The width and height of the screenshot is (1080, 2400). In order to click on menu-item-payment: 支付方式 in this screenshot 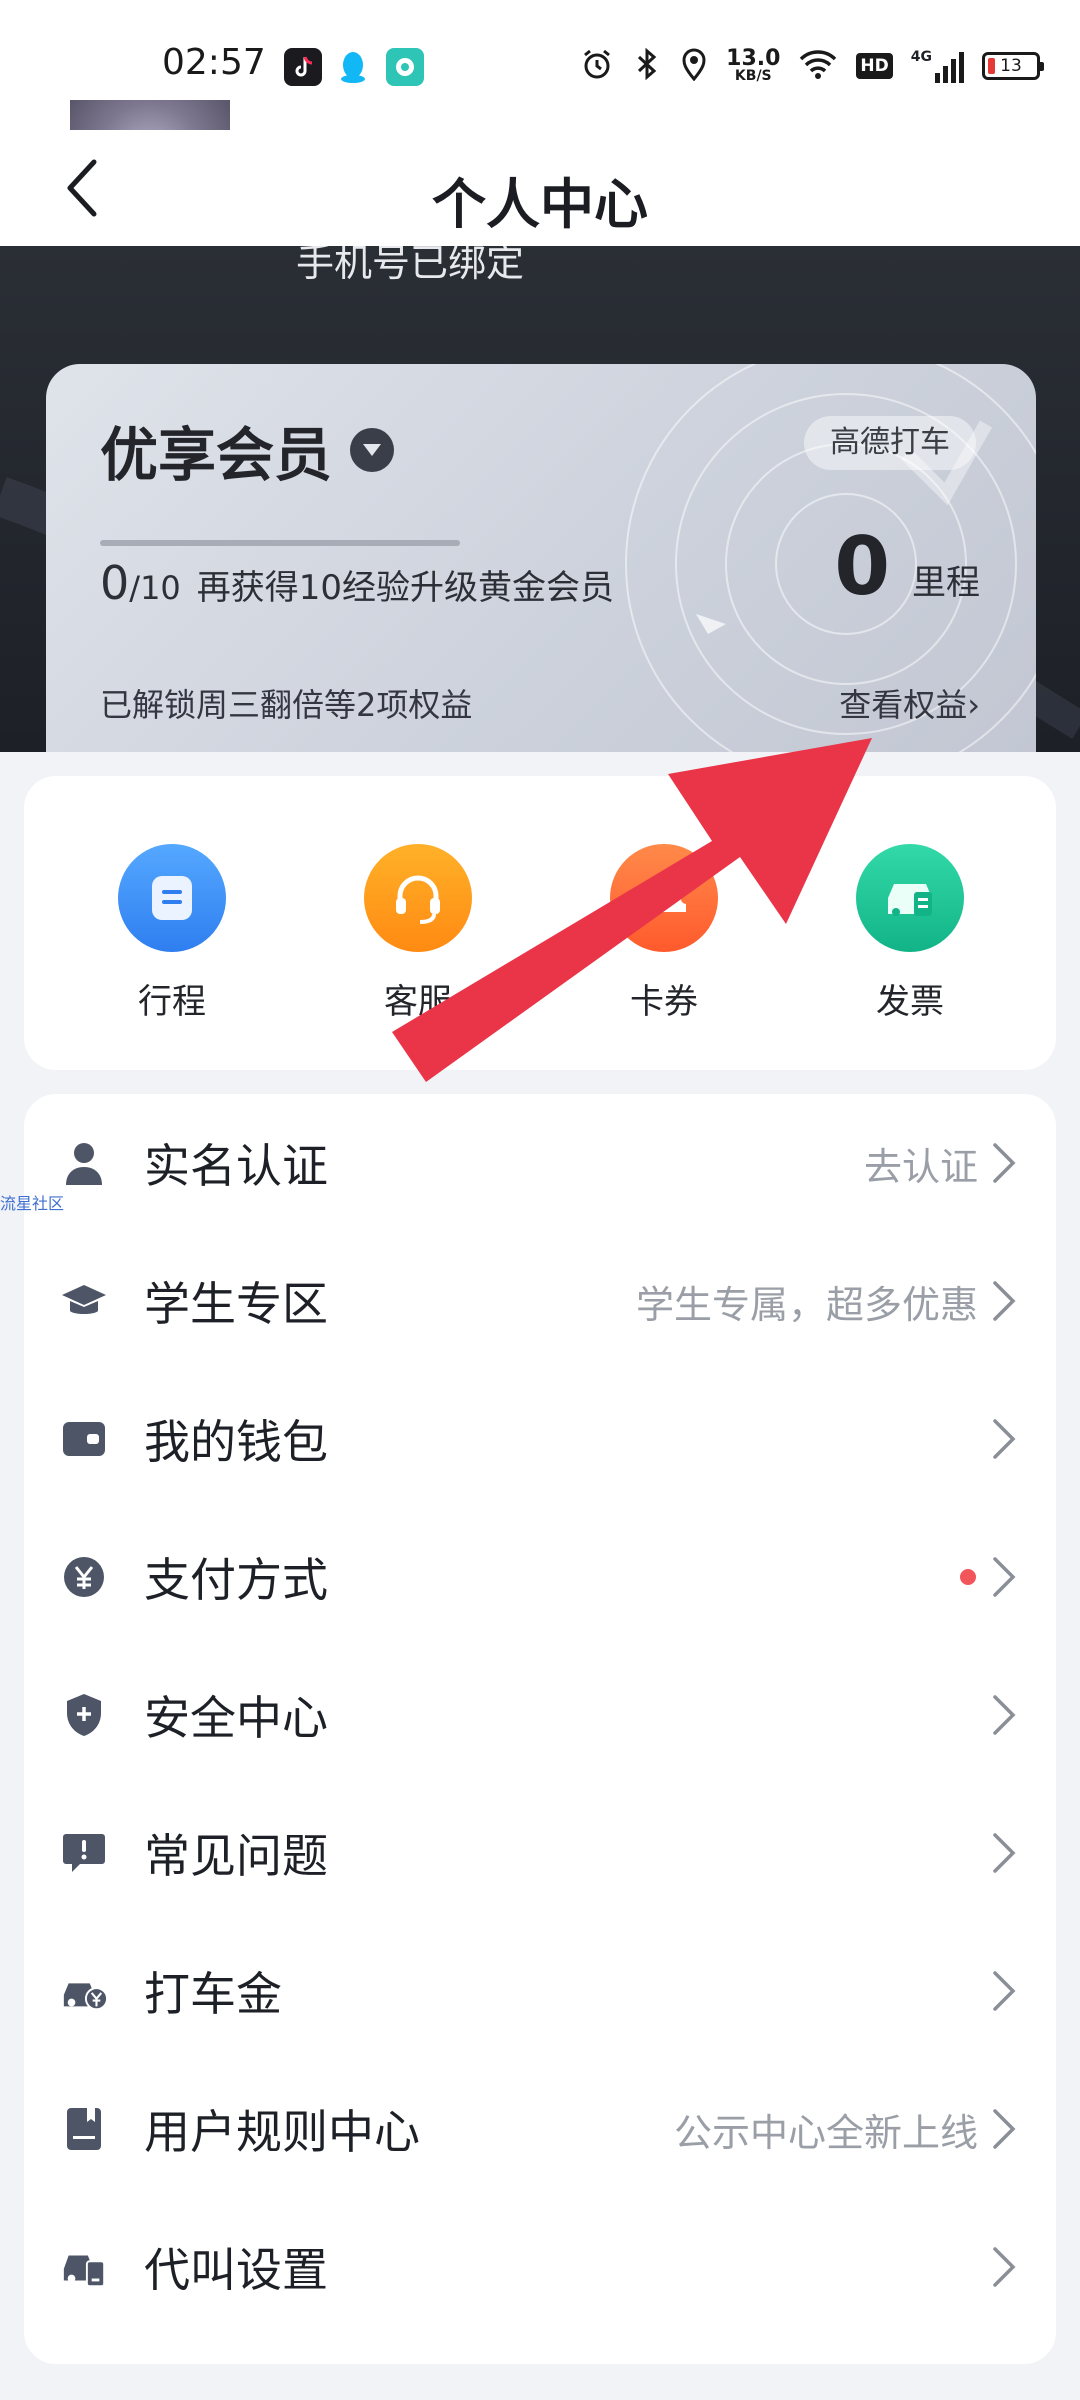, I will do `click(540, 1577)`.